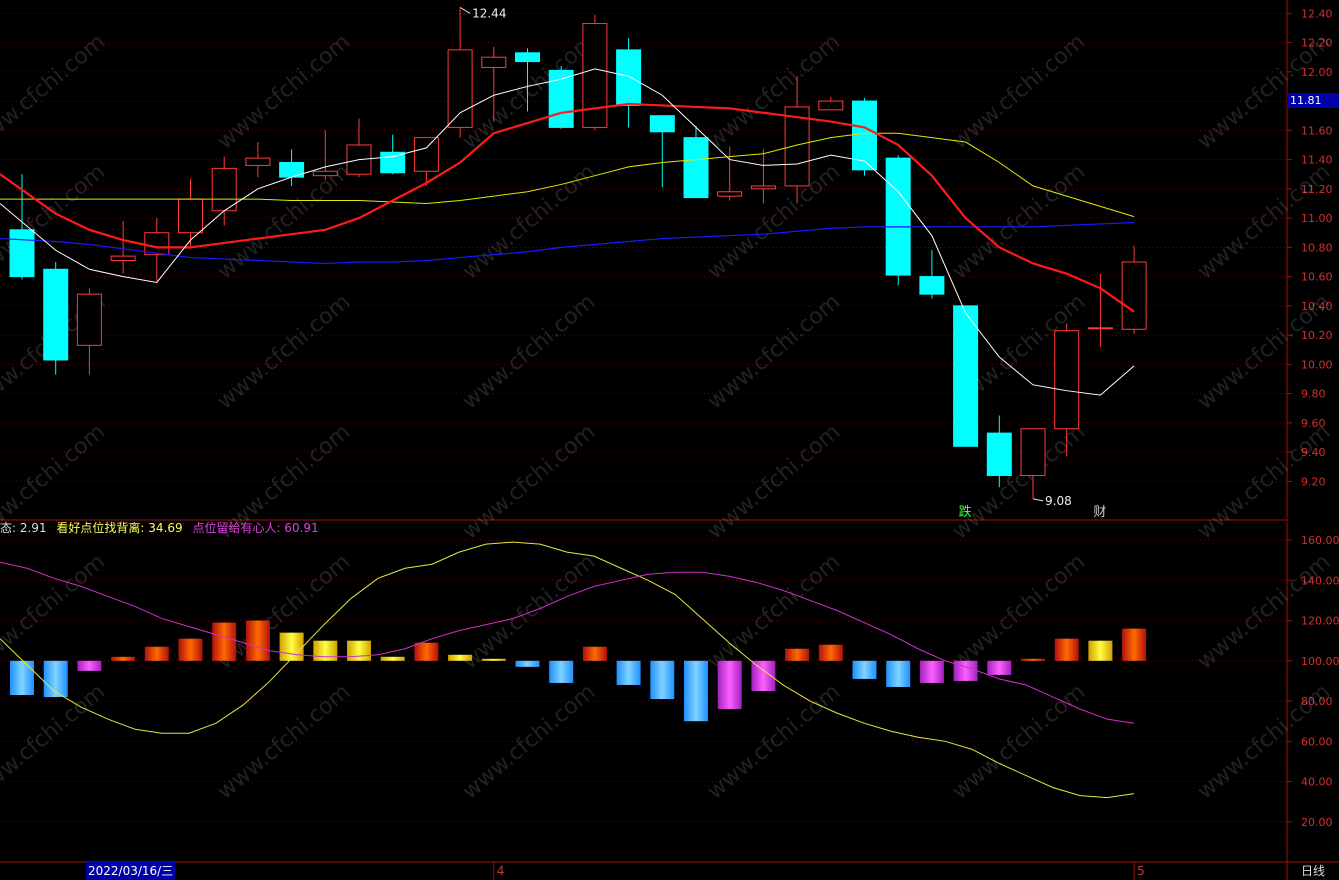 The width and height of the screenshot is (1339, 880). Describe the element at coordinates (1320, 540) in the screenshot. I see `indicator-tick-label: 160.00` at that location.